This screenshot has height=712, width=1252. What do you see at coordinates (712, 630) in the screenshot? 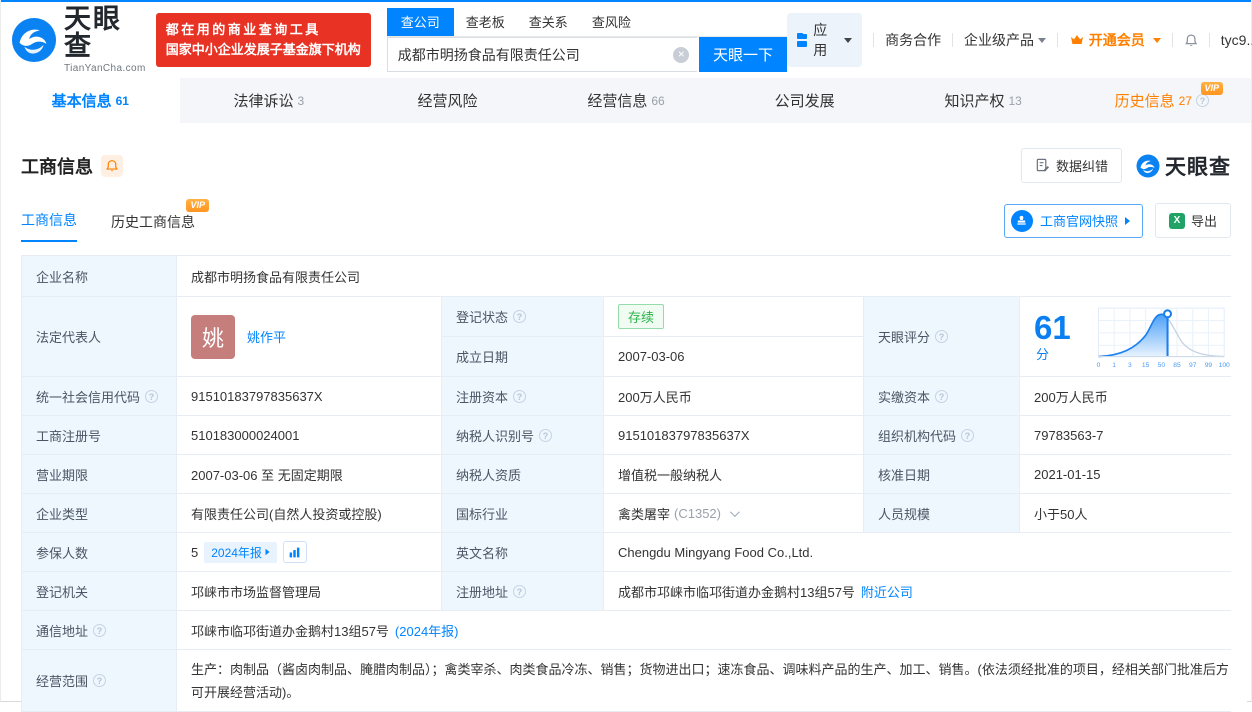
I see `mail-address-cell: 邛崃市临邛街道办金鹅村13组57号 (2024年报)` at bounding box center [712, 630].